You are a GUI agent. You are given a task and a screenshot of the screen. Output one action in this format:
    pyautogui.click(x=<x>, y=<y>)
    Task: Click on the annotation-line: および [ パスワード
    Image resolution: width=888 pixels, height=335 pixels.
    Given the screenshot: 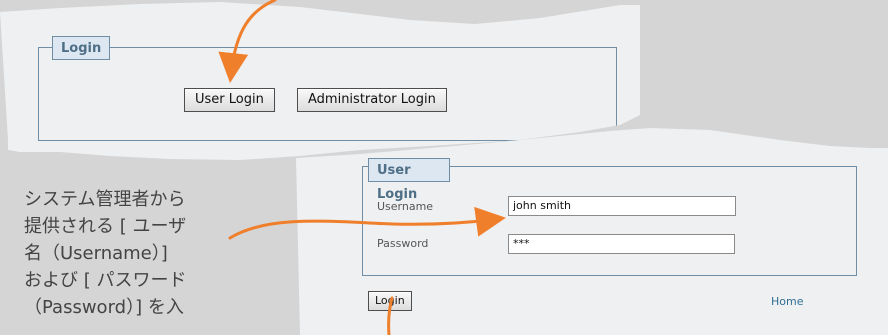 What is the action you would take?
    pyautogui.click(x=105, y=280)
    